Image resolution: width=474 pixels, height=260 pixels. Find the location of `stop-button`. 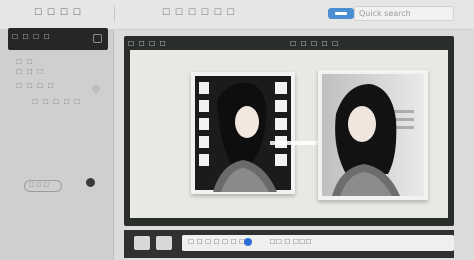

stop-button is located at coordinates (164, 243).